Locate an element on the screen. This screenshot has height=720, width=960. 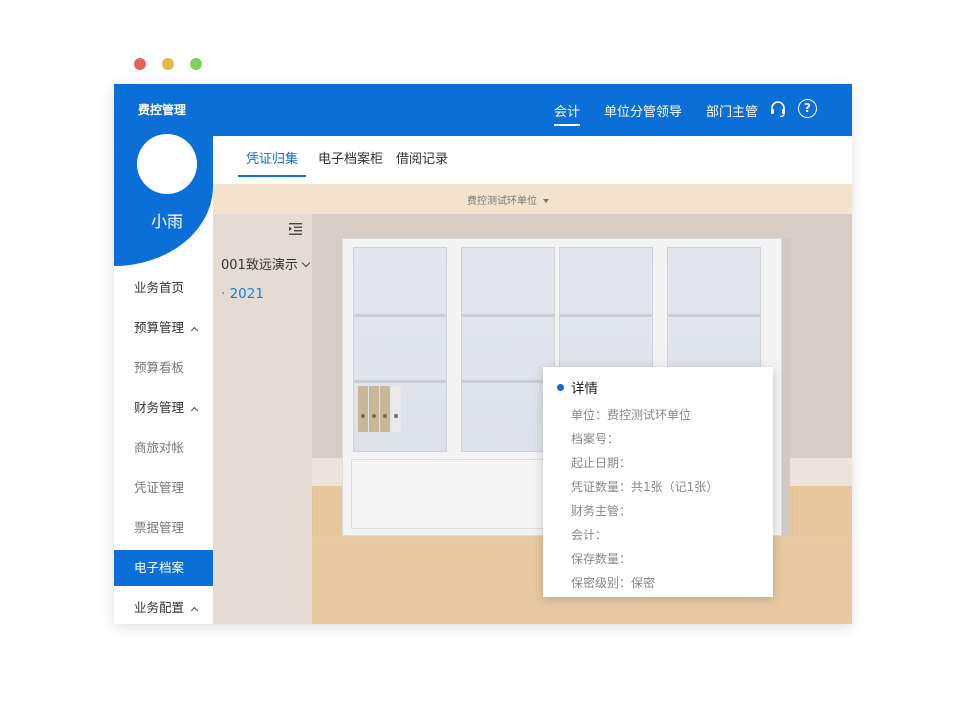
sidebar-item-label: 预算管理 is located at coordinates (159, 327).